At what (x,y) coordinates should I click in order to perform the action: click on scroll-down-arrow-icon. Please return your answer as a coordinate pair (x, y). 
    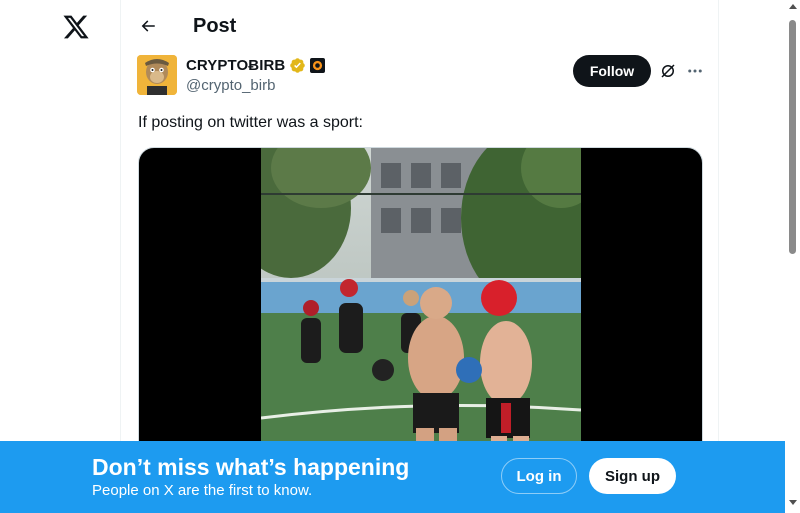
    Looking at the image, I should click on (793, 502).